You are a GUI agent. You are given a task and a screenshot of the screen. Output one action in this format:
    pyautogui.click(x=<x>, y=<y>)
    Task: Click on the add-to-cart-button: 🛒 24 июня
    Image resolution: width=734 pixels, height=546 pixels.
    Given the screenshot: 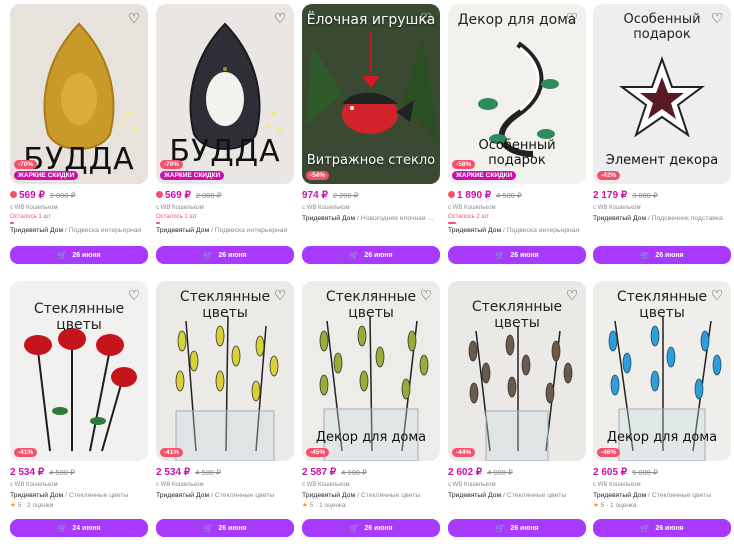 What is the action you would take?
    pyautogui.click(x=79, y=528)
    